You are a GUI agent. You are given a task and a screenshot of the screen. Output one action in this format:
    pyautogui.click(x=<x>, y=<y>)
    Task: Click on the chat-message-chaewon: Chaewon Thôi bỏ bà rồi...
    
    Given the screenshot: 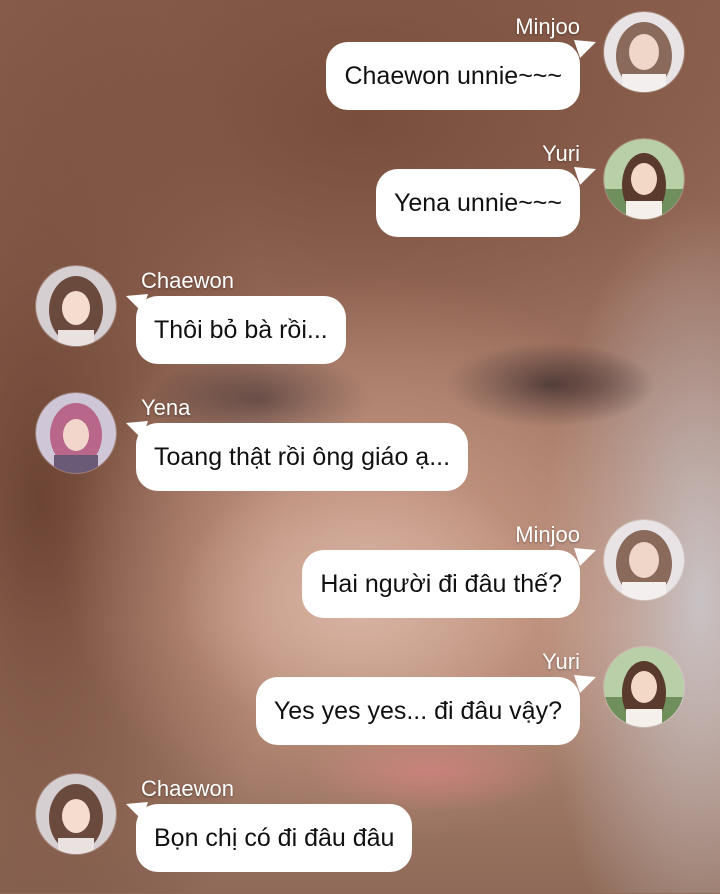 What is the action you would take?
    pyautogui.click(x=360, y=326)
    